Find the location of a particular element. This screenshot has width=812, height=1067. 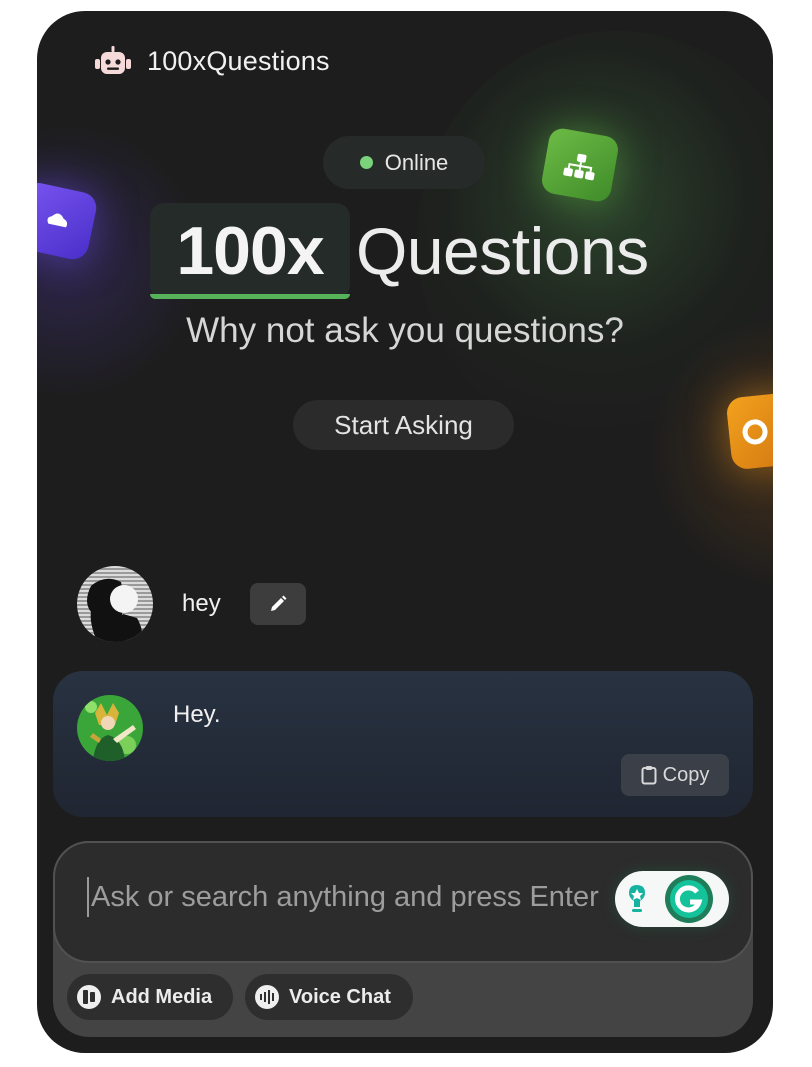

add-media-button: Add Media is located at coordinates (150, 997).